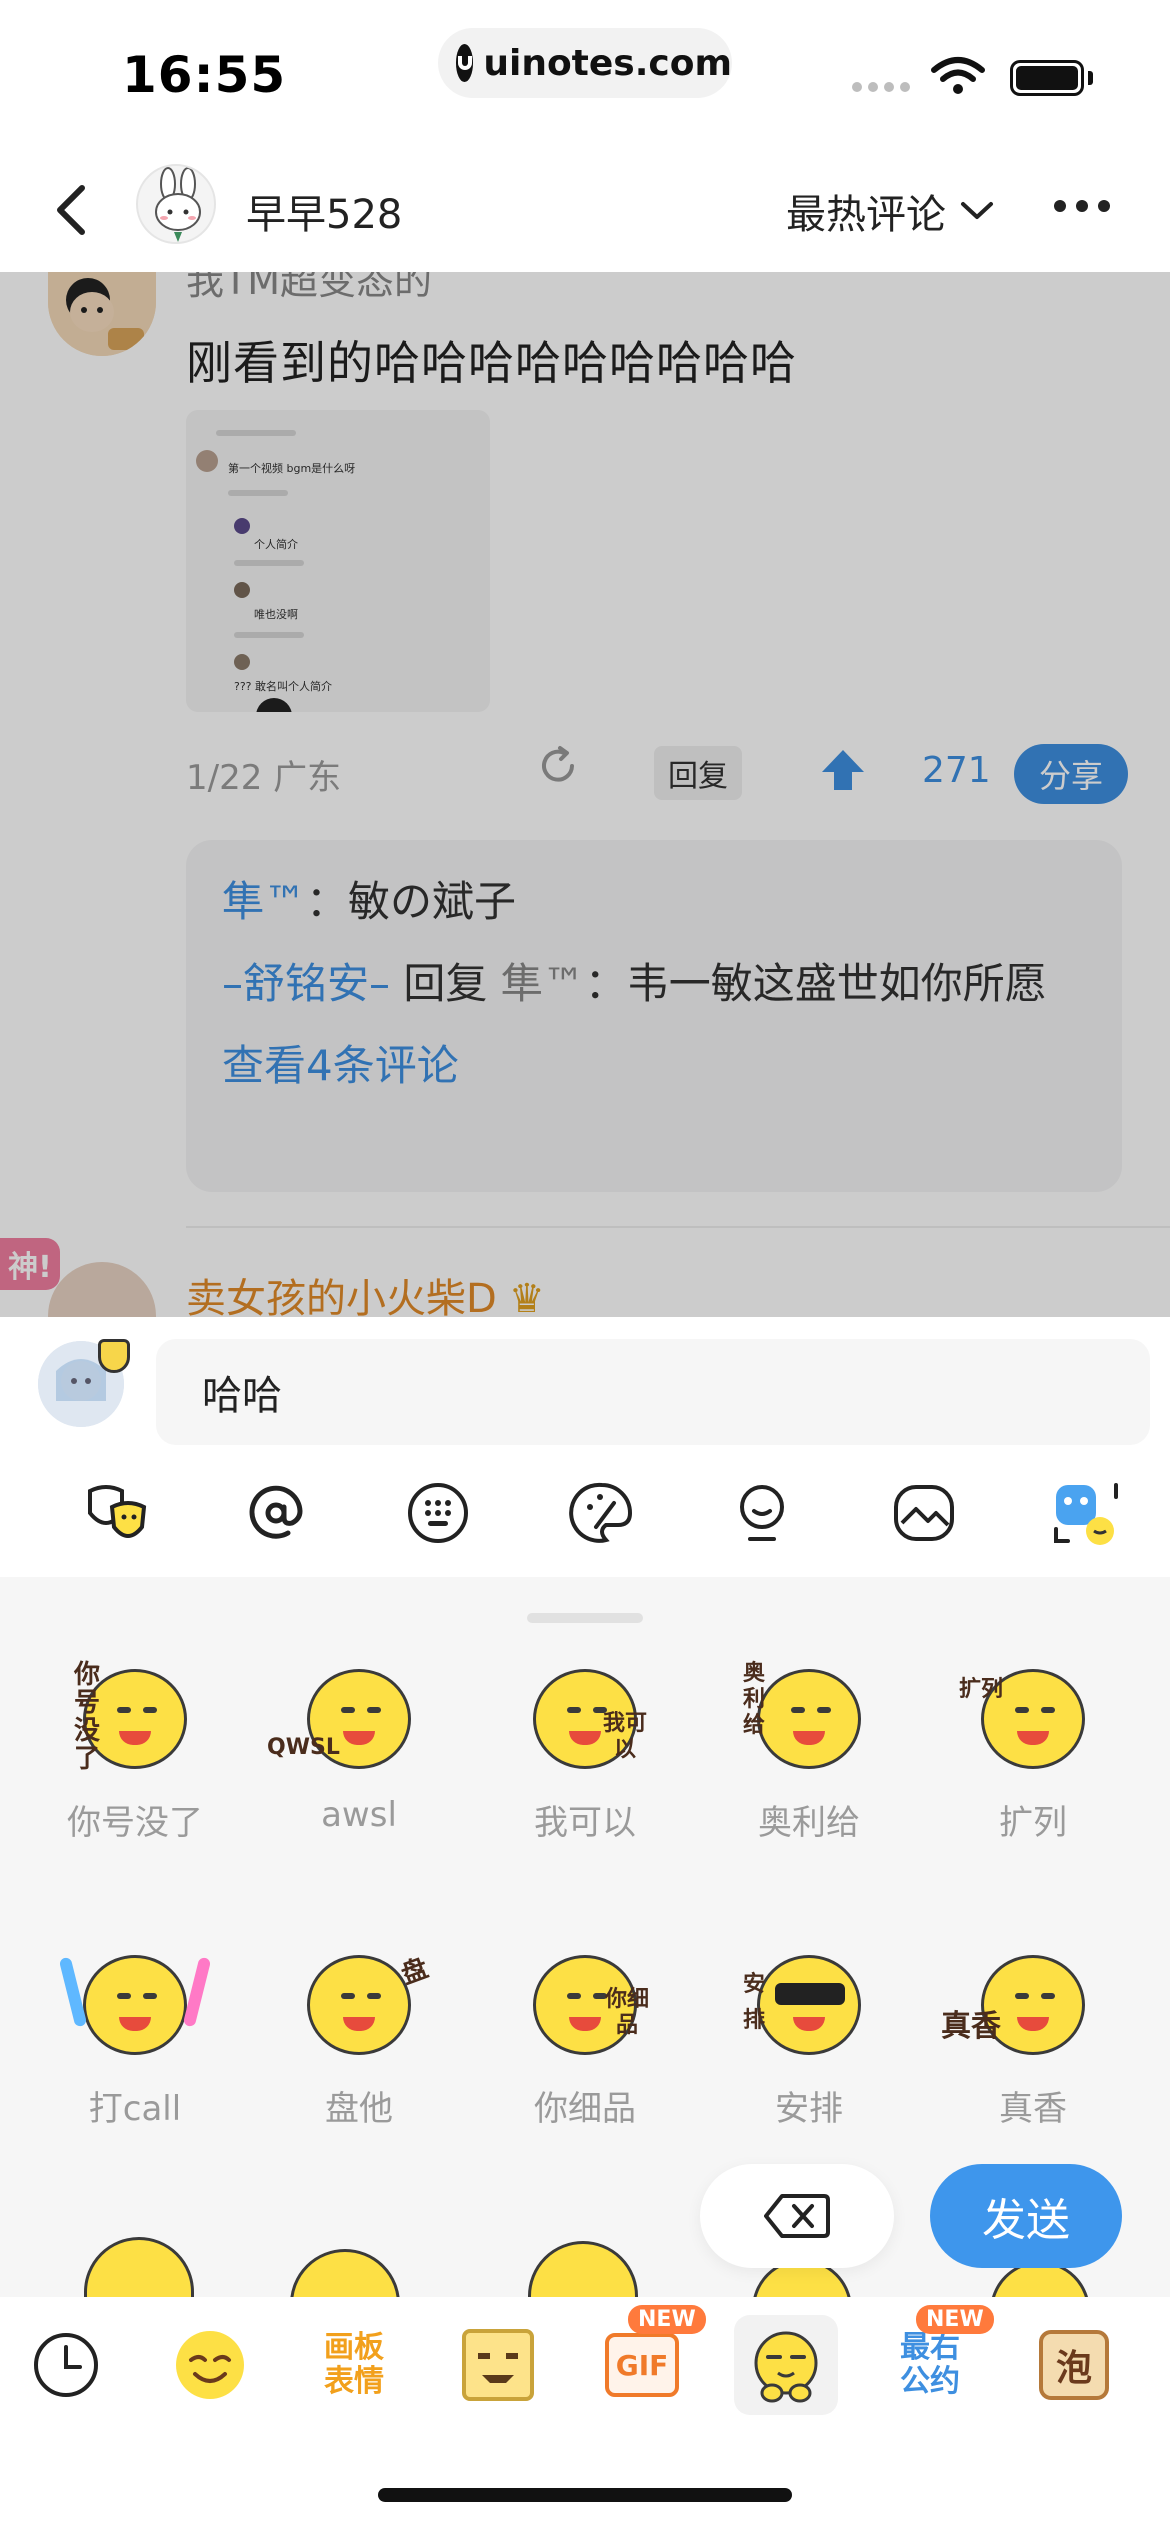 The image size is (1170, 2532). What do you see at coordinates (359, 2109) in the screenshot?
I see `sticker-label: 盘他` at bounding box center [359, 2109].